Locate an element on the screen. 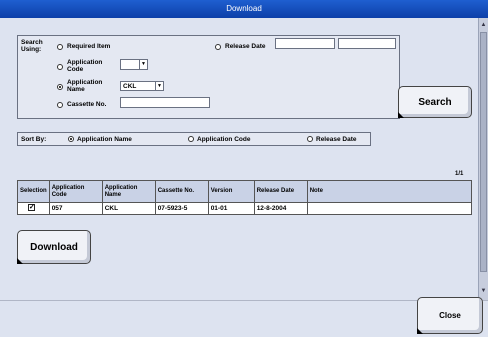  download-button: Download is located at coordinates (54, 247).